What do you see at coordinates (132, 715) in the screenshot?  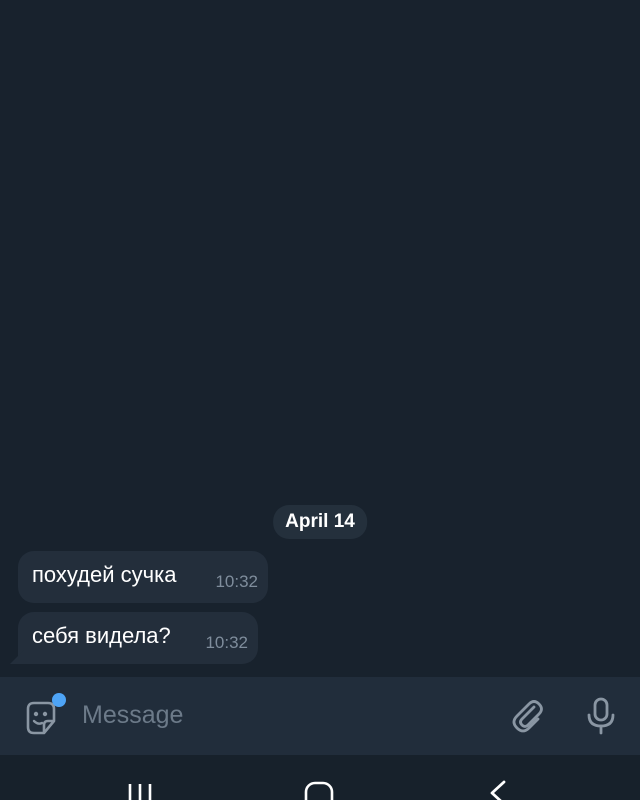 I see `message-input: Message` at bounding box center [132, 715].